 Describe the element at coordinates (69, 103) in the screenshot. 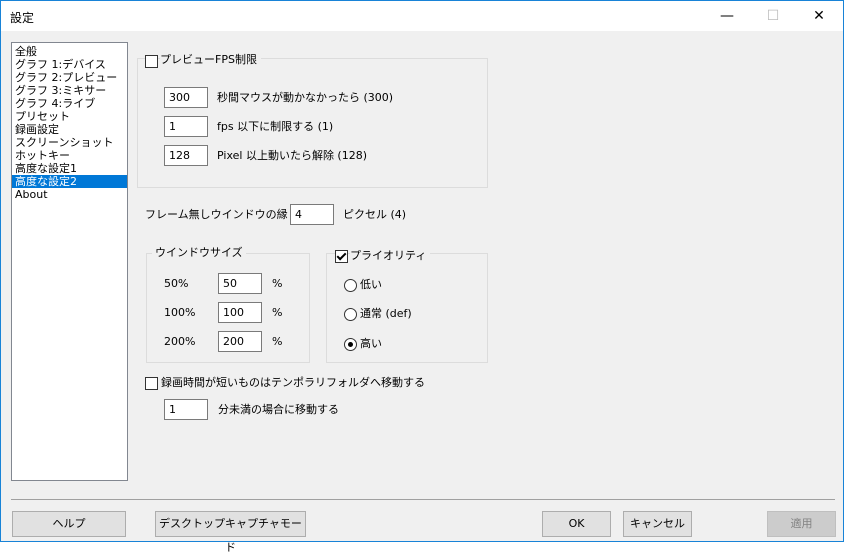

I see `sidebar-item-graph4-live: グラフ 4:ライブ` at that location.